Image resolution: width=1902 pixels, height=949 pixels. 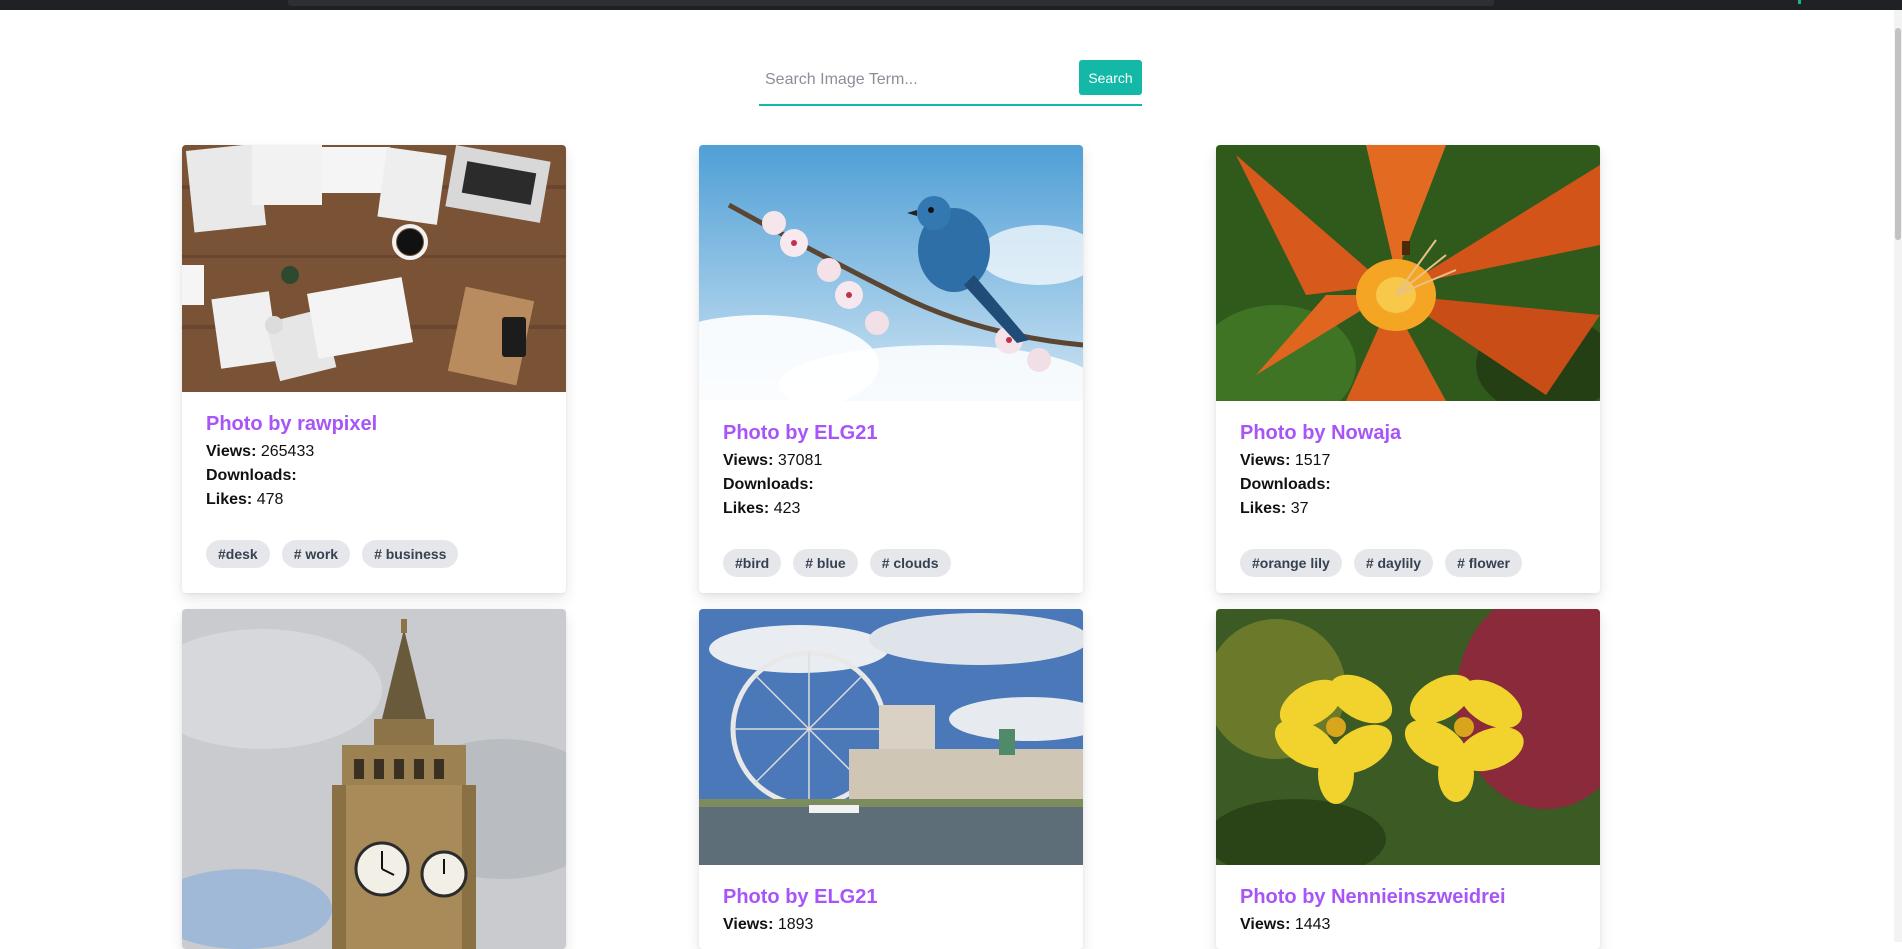 I want to click on top-bar-indicator, so click(x=1799, y=2).